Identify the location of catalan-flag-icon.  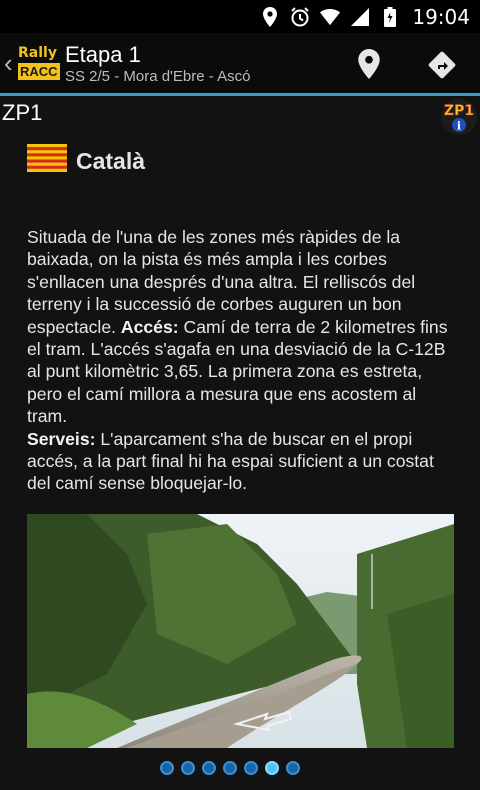
(47, 158).